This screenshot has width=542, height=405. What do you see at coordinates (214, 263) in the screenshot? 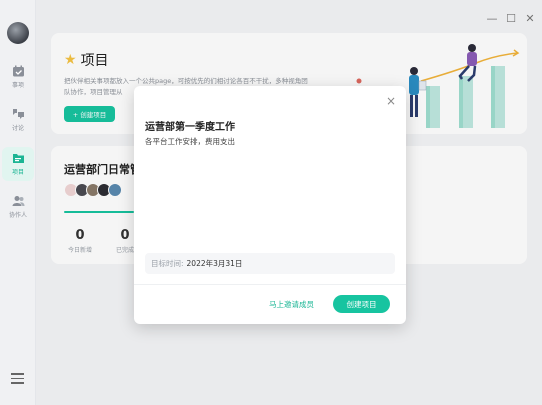
I see `date-value: 2022年3月31日` at bounding box center [214, 263].